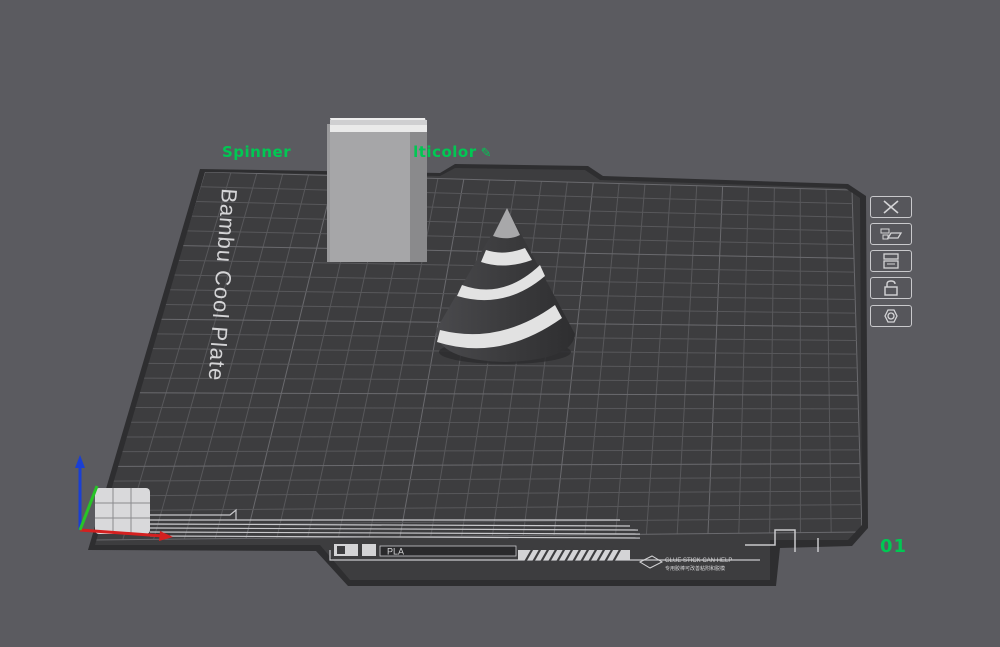 The width and height of the screenshot is (1000, 647). Describe the element at coordinates (445, 152) in the screenshot. I see `plate-name-right: lticolor` at that location.